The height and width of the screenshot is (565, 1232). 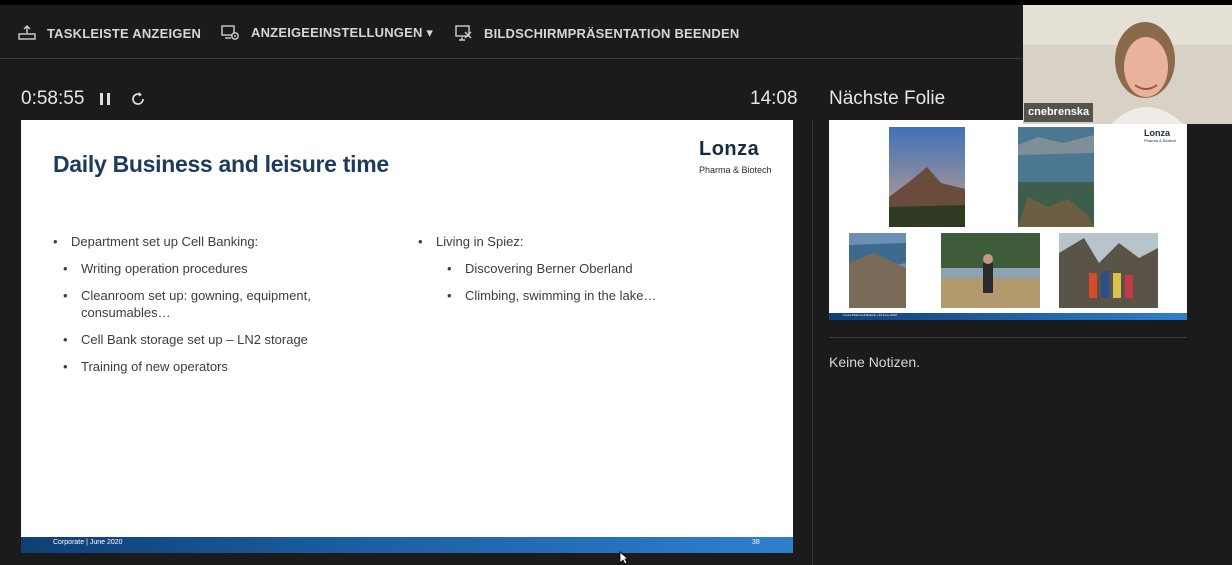 I want to click on end-slideshow-icon, so click(x=463, y=33).